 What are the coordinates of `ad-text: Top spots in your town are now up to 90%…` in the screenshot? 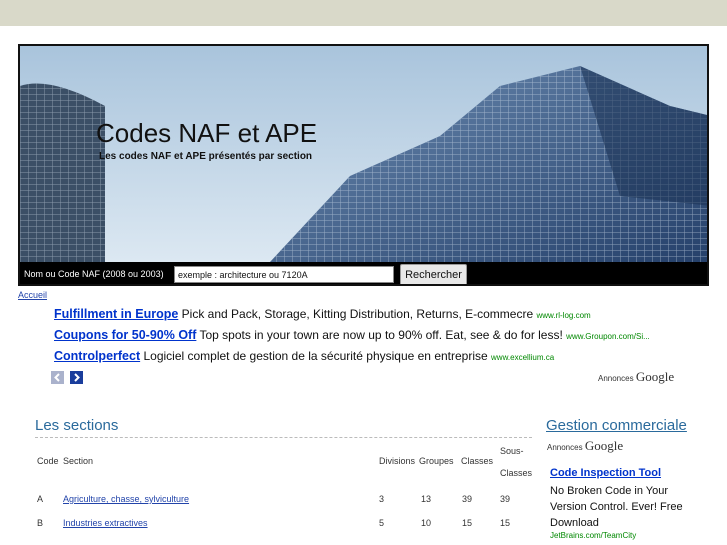 It's located at (381, 335).